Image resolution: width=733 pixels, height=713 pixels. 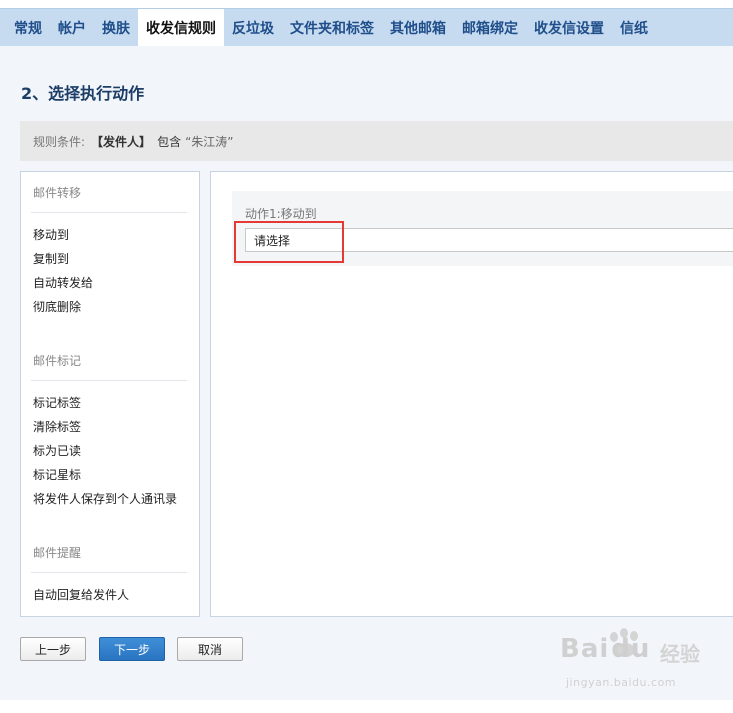 What do you see at coordinates (634, 27) in the screenshot?
I see `tab-stationery: 信纸` at bounding box center [634, 27].